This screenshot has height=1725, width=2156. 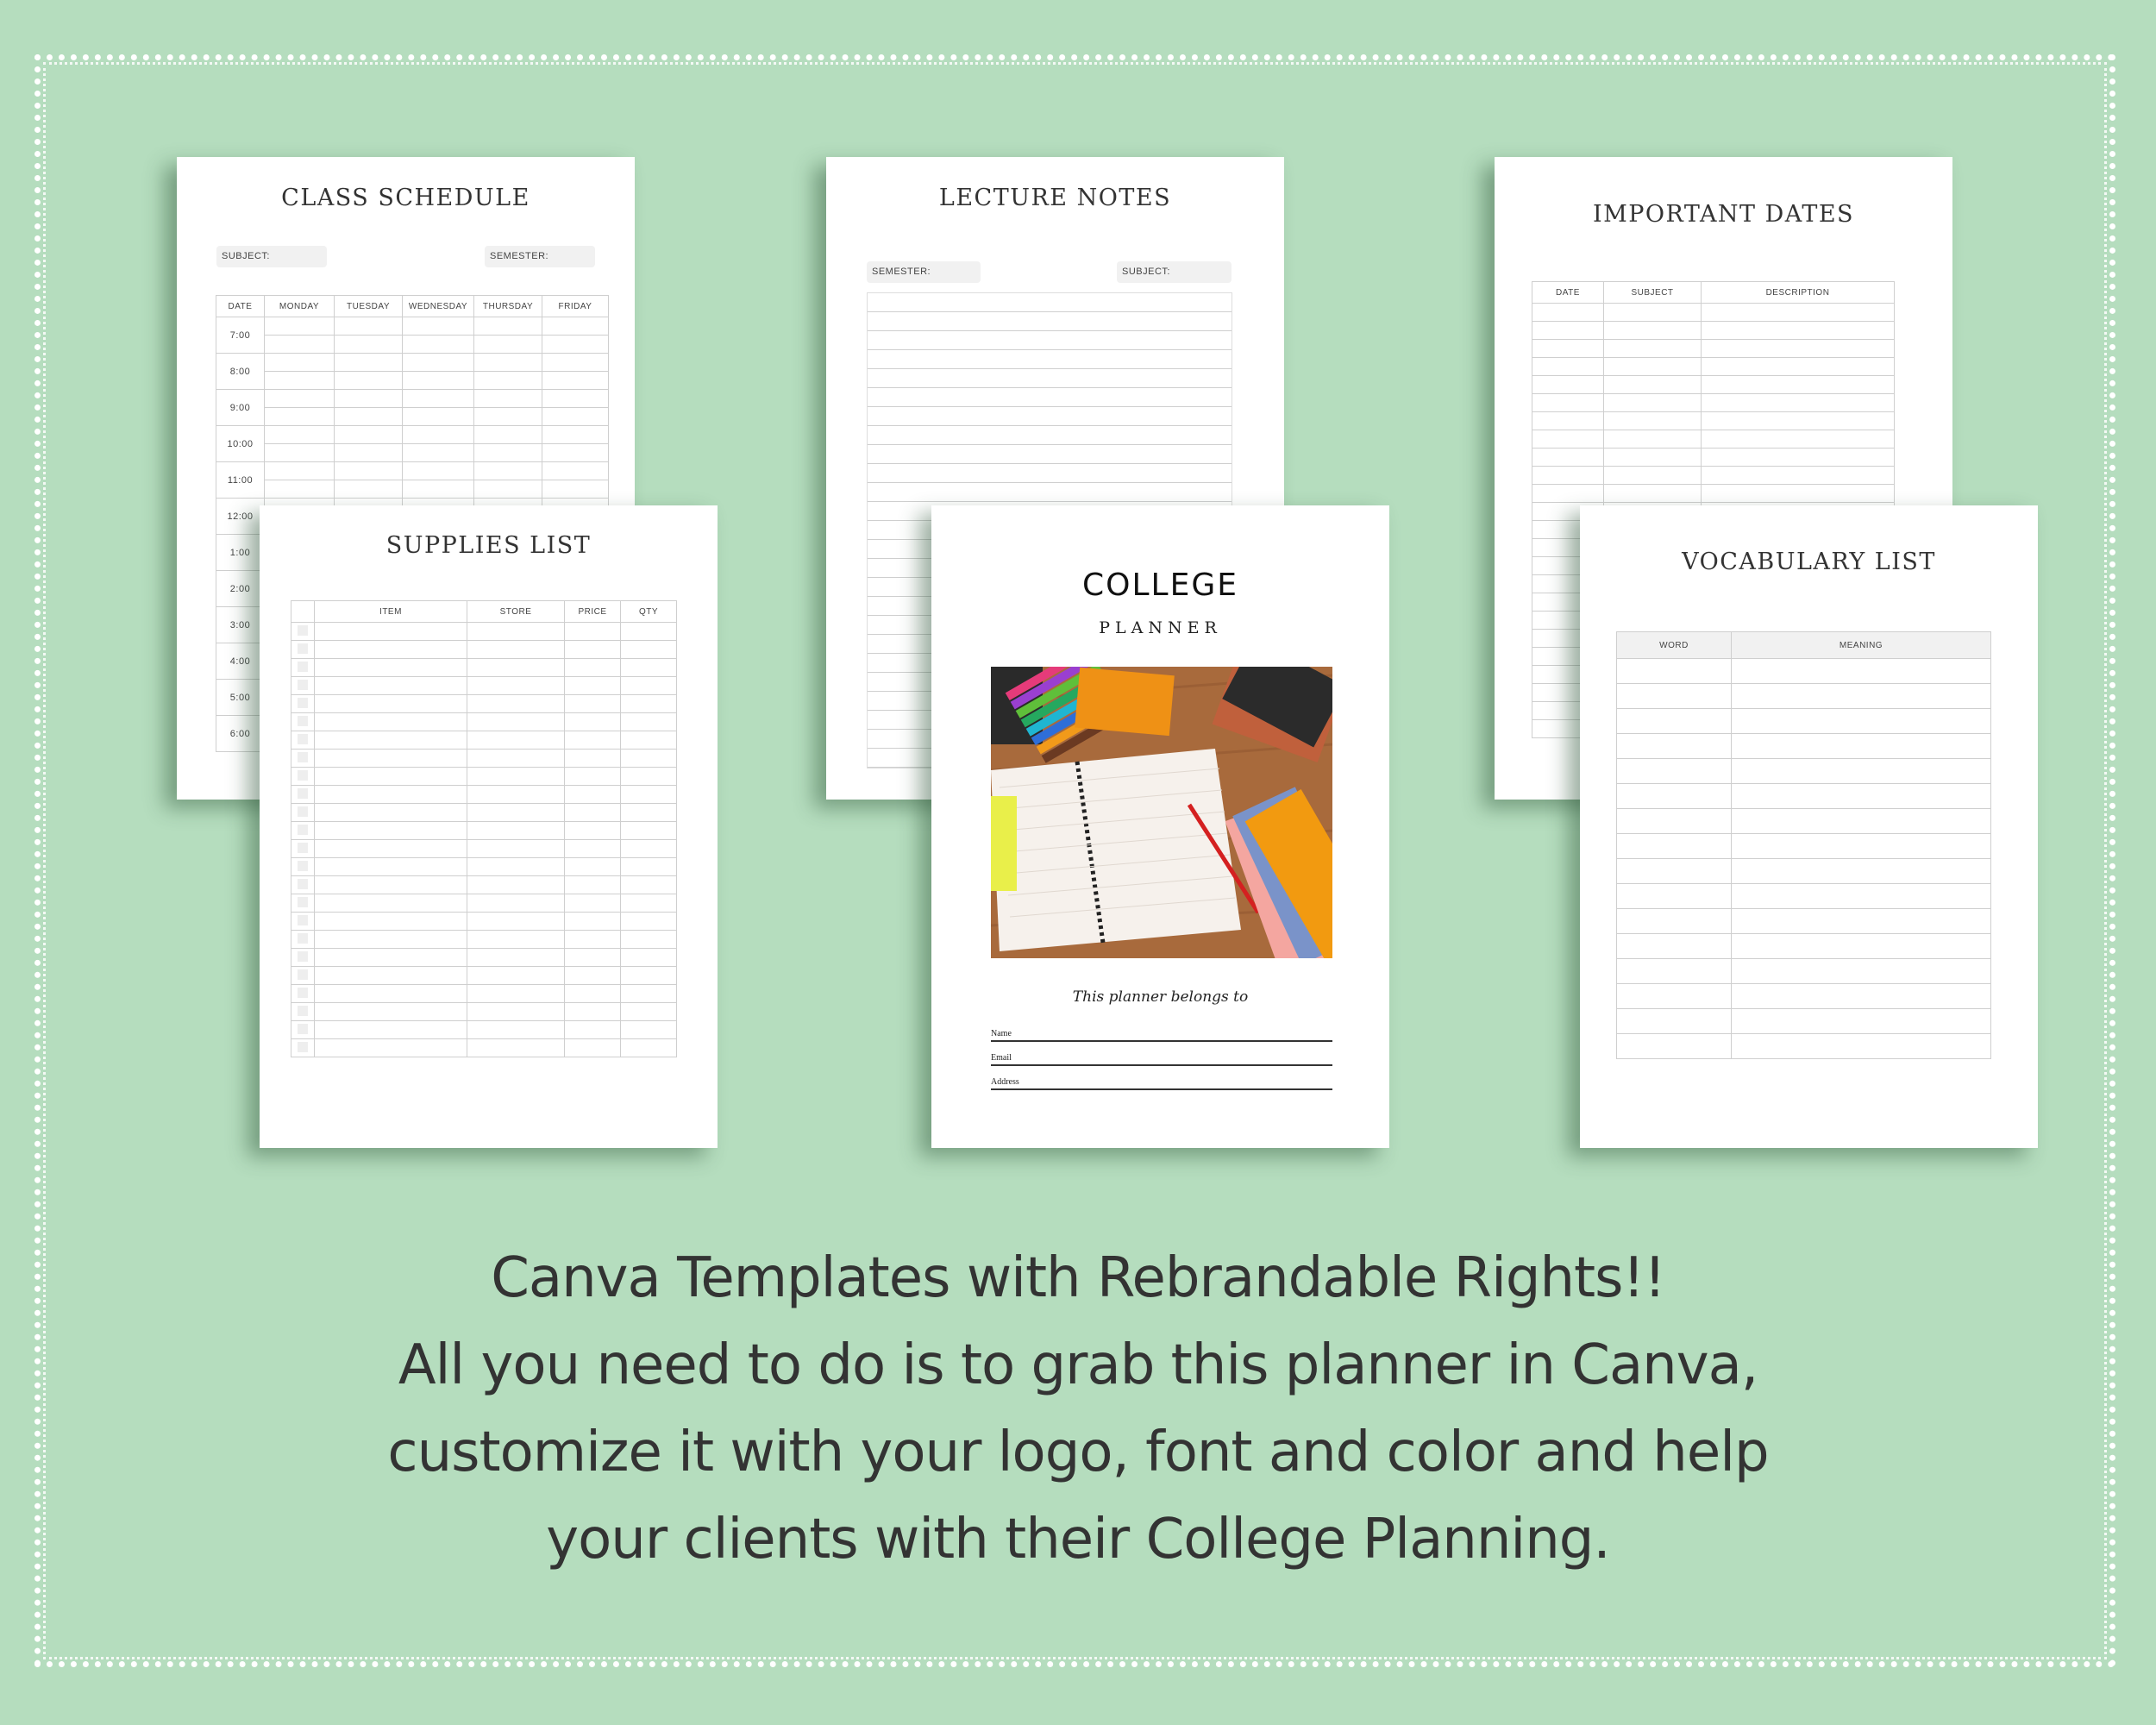 I want to click on time-label: 3:00, so click(x=240, y=624).